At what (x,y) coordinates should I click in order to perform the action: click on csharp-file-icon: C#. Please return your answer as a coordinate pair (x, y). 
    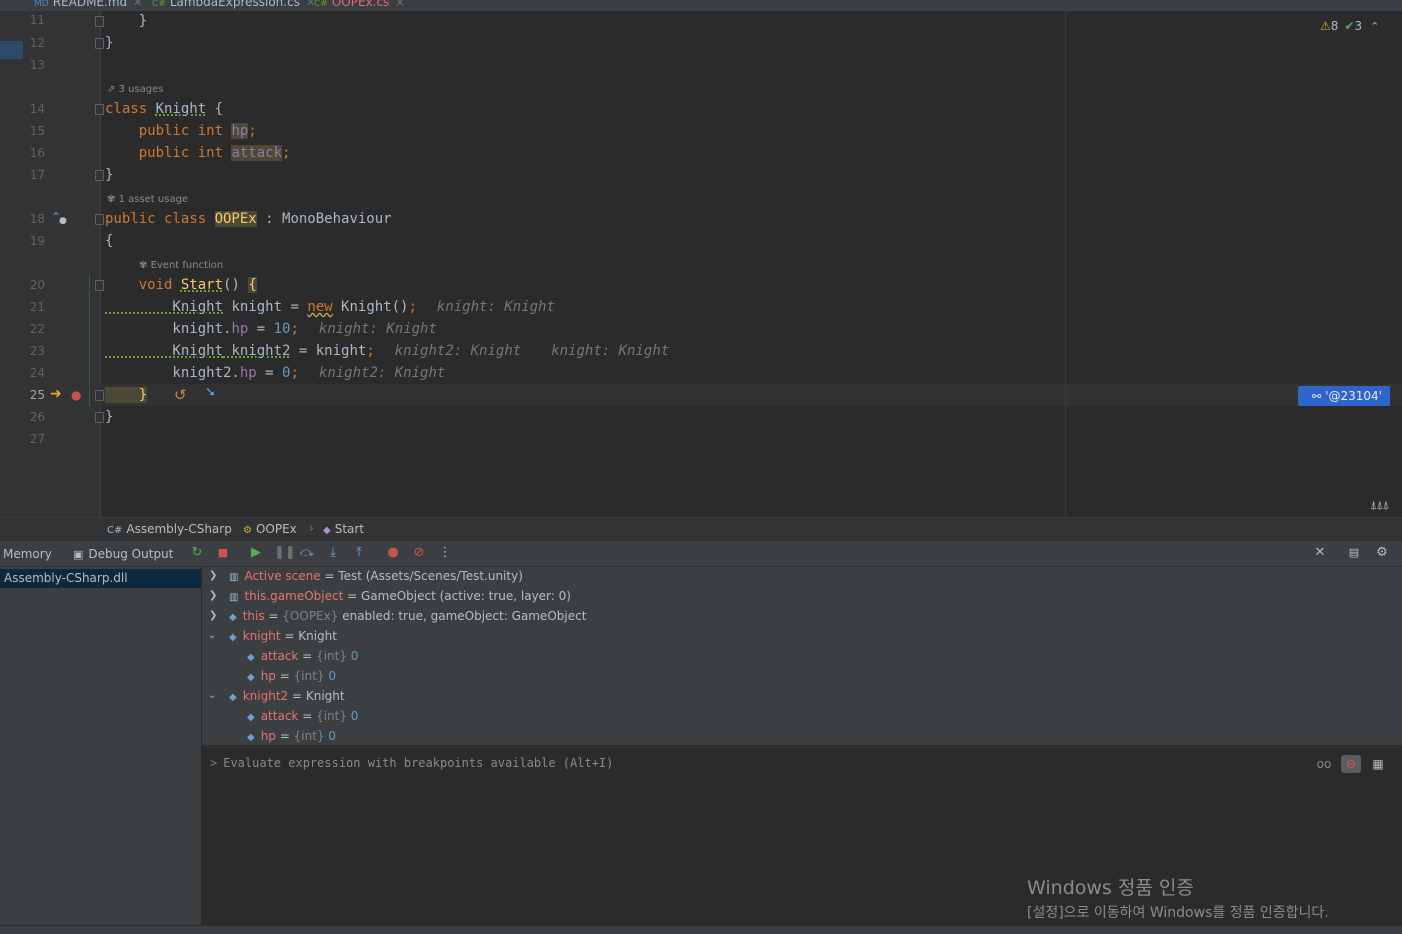
    Looking at the image, I should click on (321, 4).